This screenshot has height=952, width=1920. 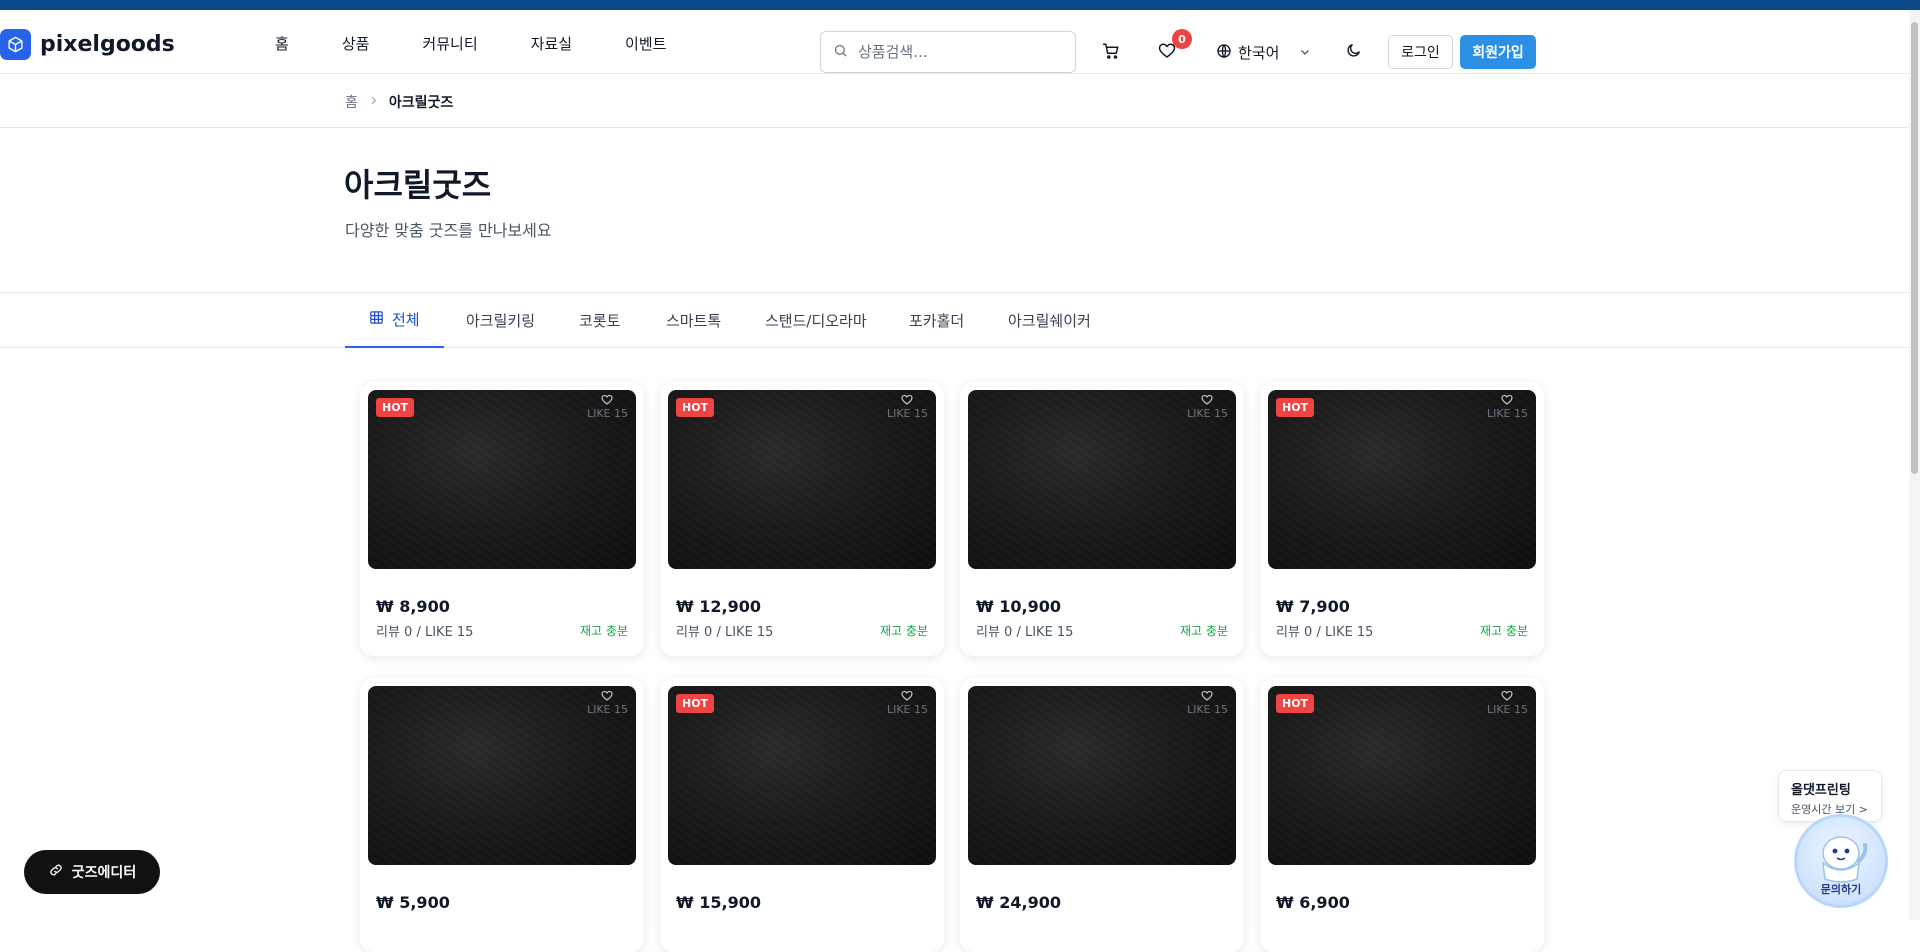 I want to click on site-header: pixelgoods 홈 상품 커뮤니티 자료실 이벤트 0 한국어, so click(x=960, y=42).